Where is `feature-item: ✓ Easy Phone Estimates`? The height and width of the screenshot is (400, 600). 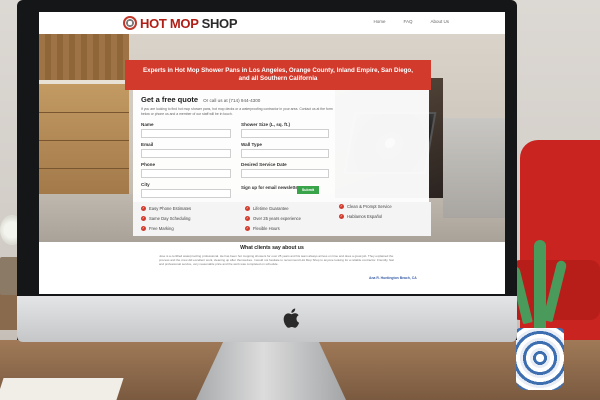
feature-item: ✓ Easy Phone Estimates is located at coordinates (166, 208).